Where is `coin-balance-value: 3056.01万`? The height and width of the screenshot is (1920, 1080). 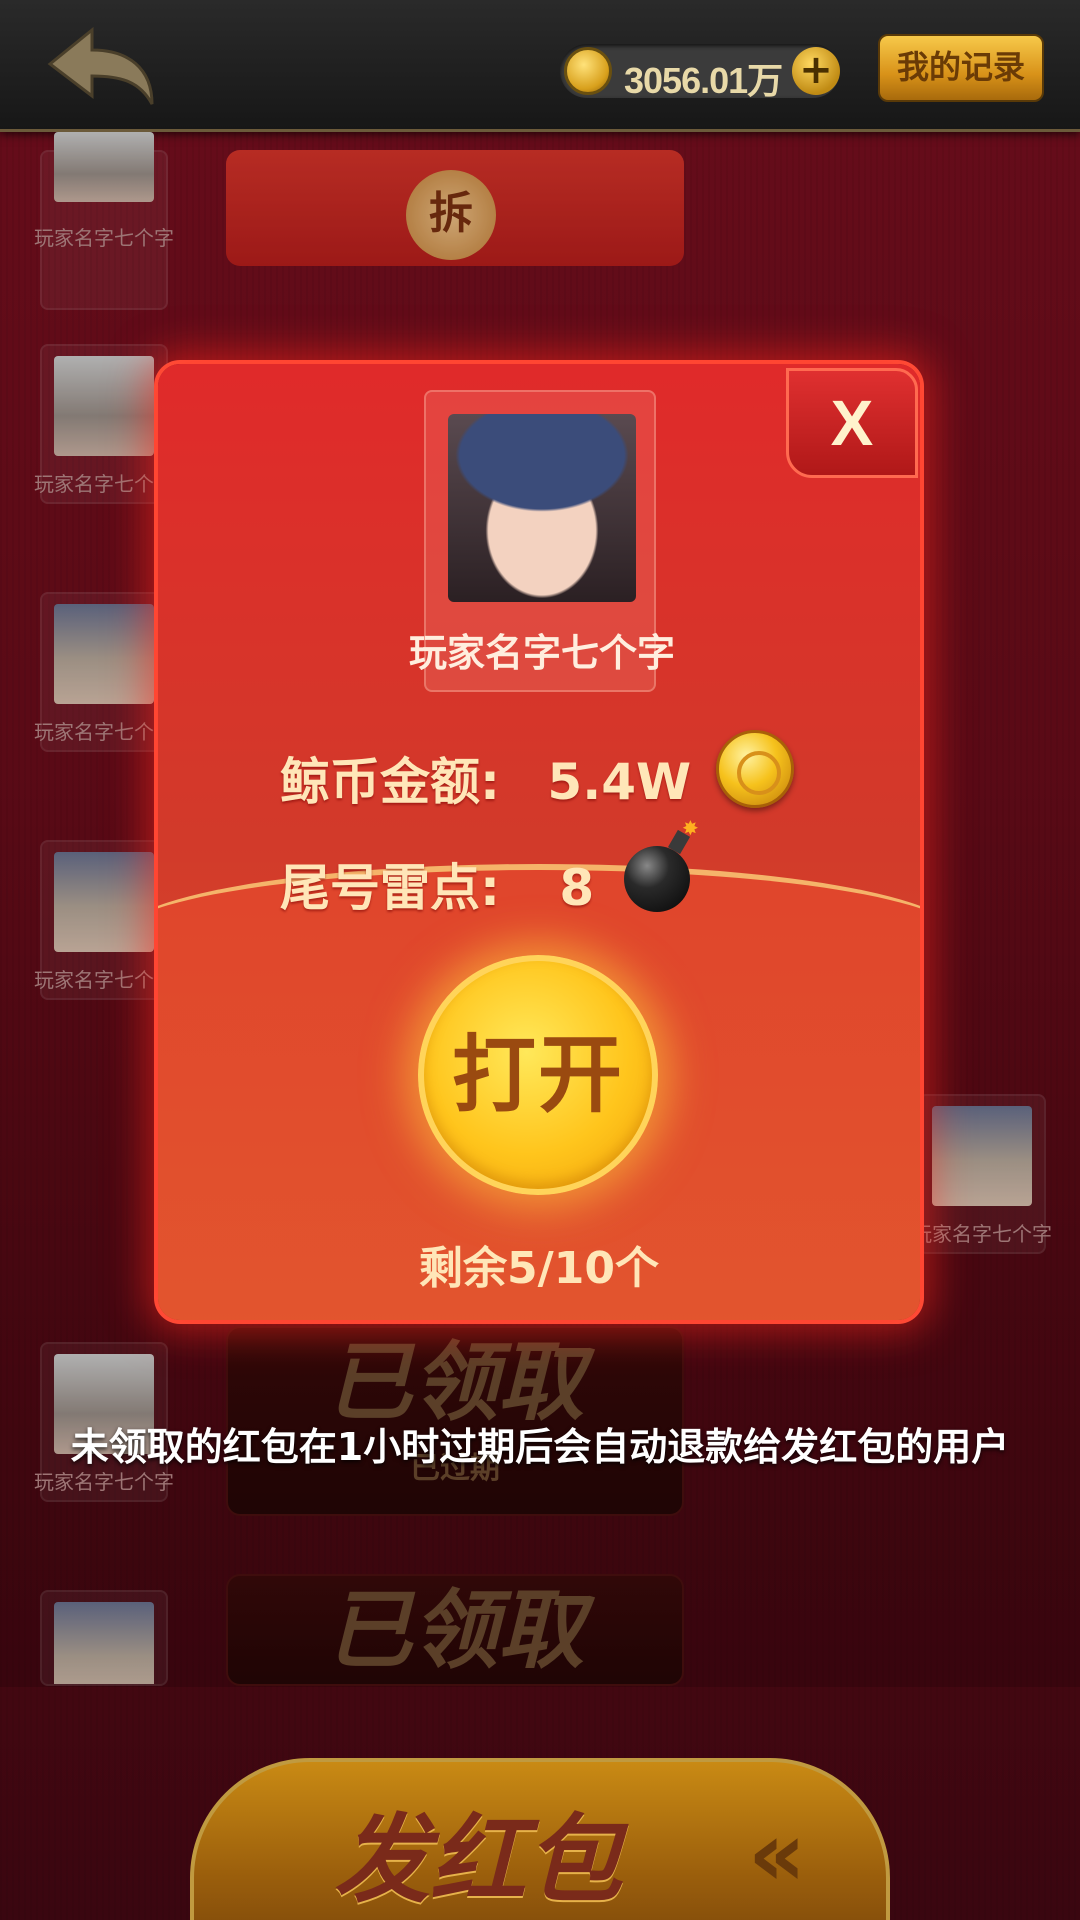 coin-balance-value: 3056.01万 is located at coordinates (703, 80).